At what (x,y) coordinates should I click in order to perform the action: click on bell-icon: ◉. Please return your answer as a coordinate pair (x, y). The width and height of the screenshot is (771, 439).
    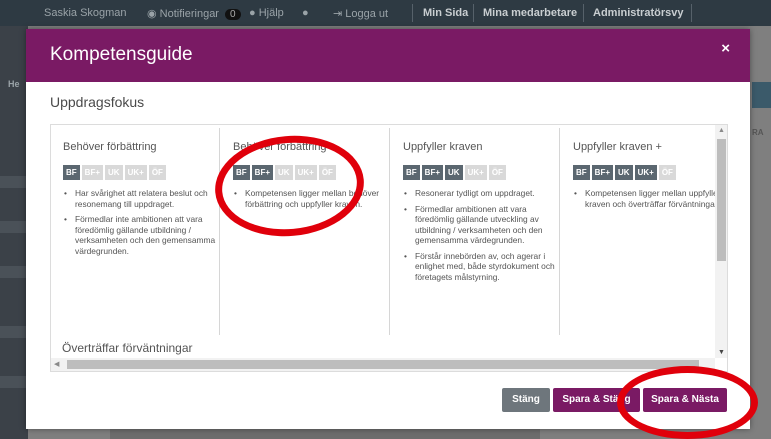
    Looking at the image, I should click on (152, 14).